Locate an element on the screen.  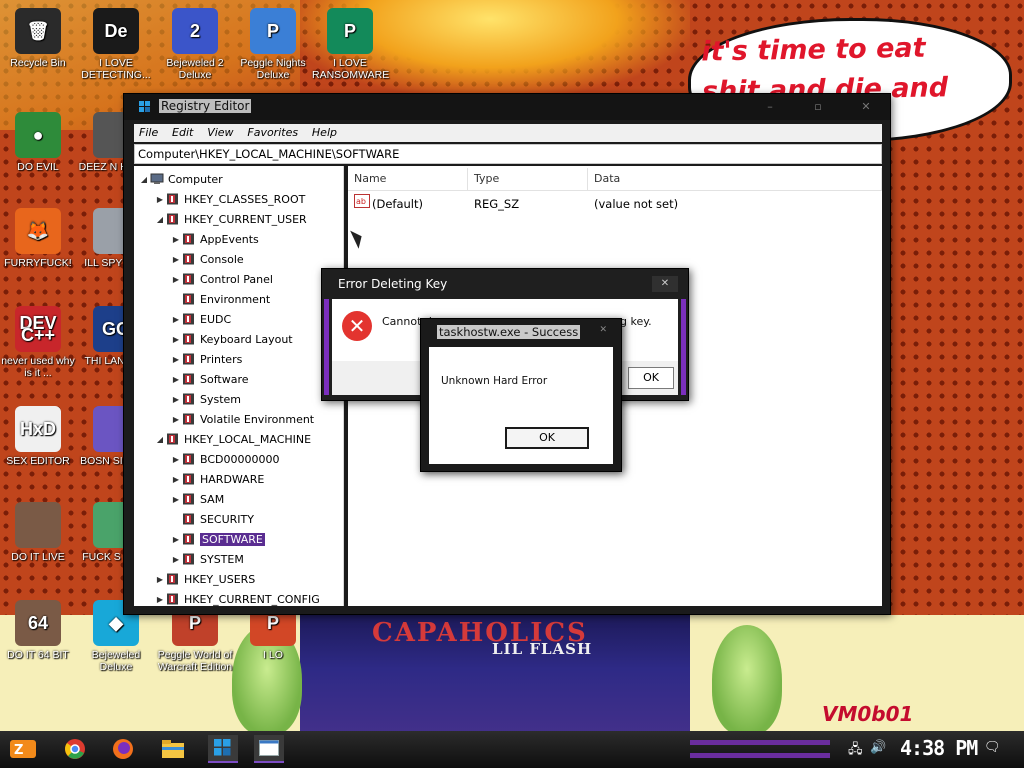
maximize-button: ▫ is located at coordinates (818, 107).